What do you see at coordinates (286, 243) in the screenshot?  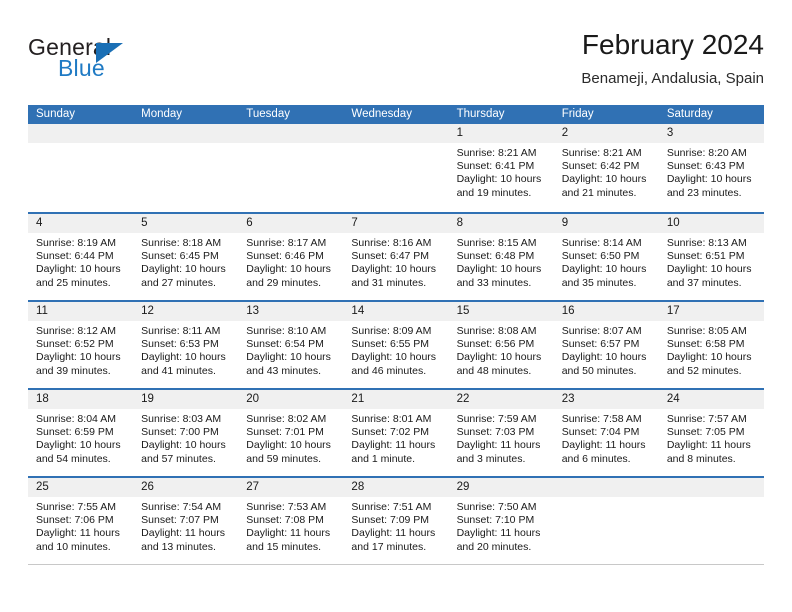 I see `sunrise-text: Sunrise: 8:17 AM` at bounding box center [286, 243].